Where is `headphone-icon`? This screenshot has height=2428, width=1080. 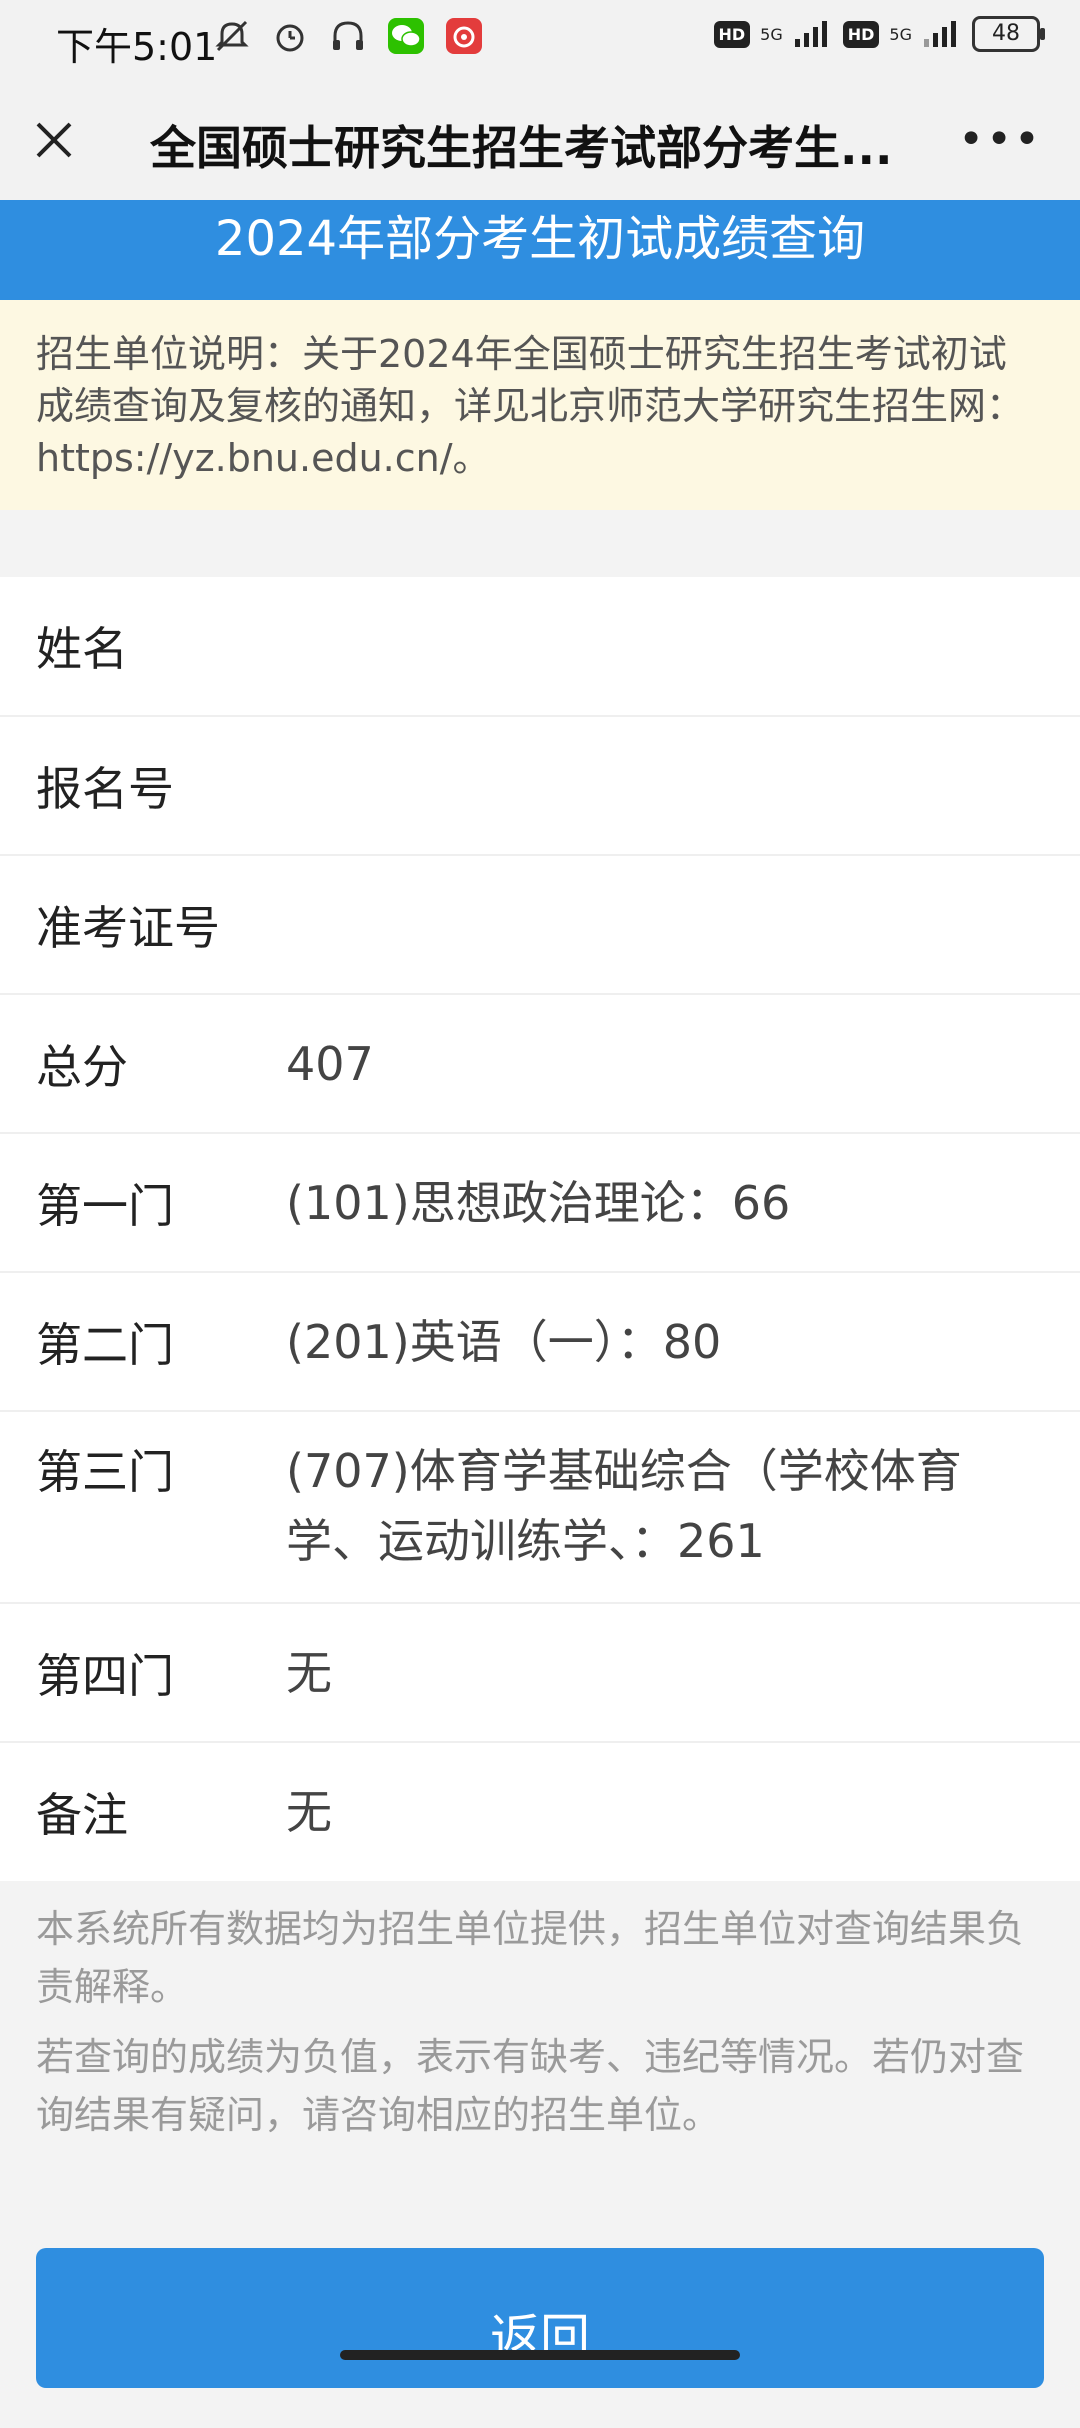 headphone-icon is located at coordinates (348, 35).